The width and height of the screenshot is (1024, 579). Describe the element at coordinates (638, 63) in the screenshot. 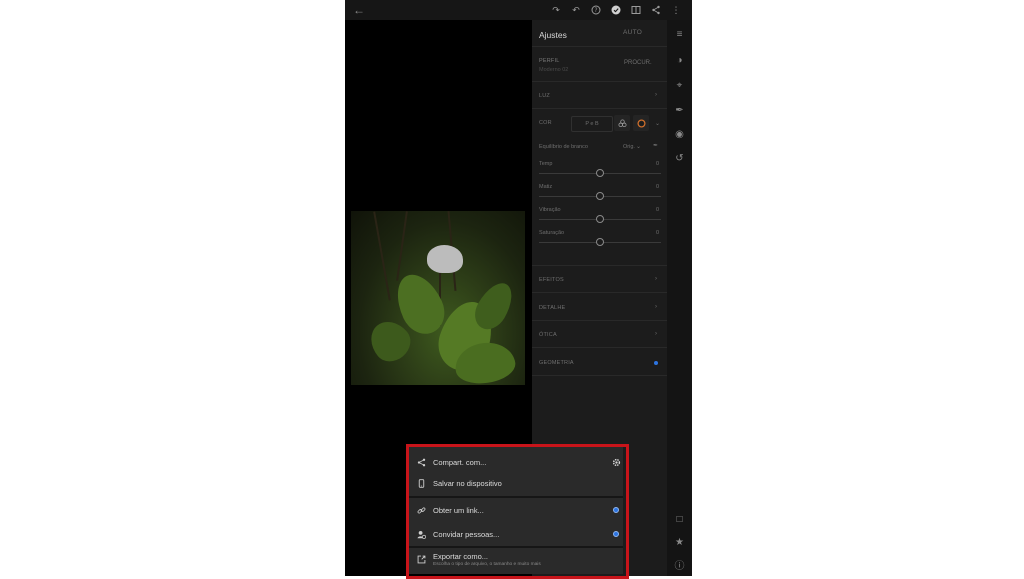

I see `browse-profiles-button: PROCUR.` at that location.